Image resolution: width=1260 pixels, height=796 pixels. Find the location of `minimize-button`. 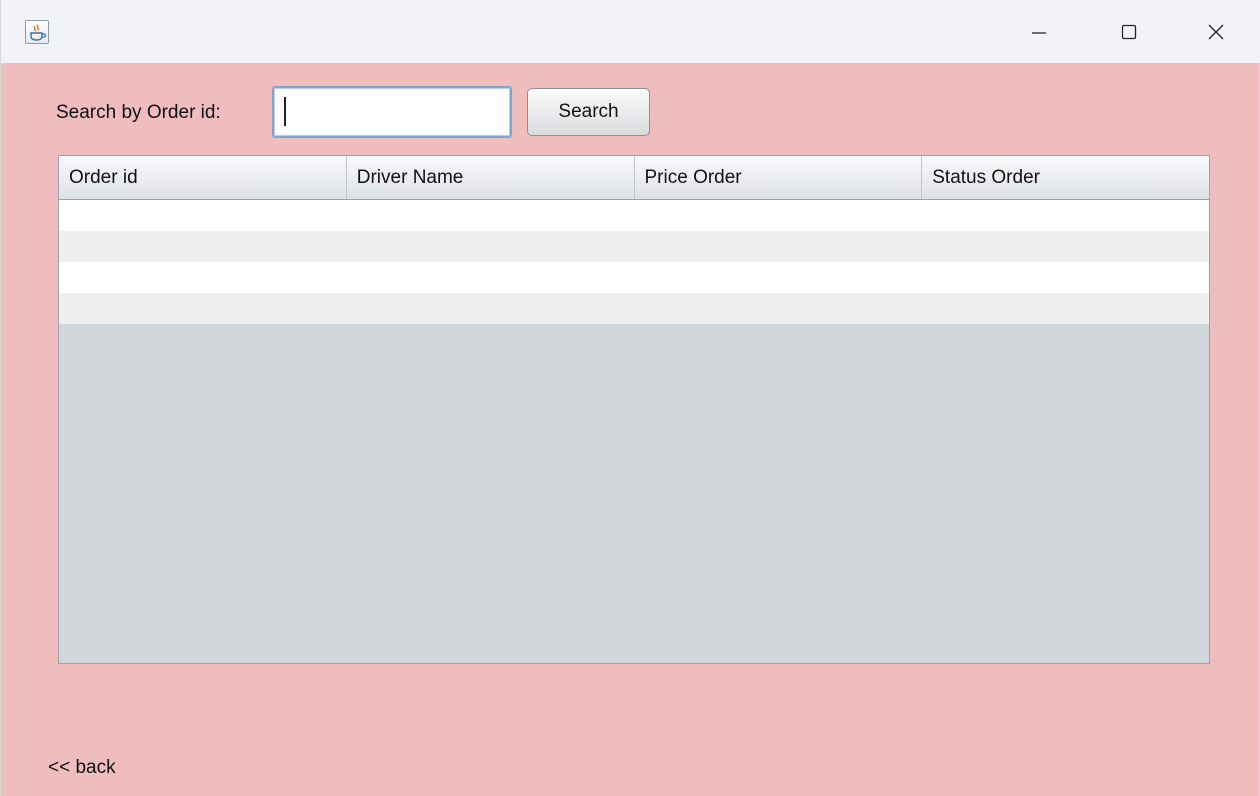

minimize-button is located at coordinates (1039, 31).